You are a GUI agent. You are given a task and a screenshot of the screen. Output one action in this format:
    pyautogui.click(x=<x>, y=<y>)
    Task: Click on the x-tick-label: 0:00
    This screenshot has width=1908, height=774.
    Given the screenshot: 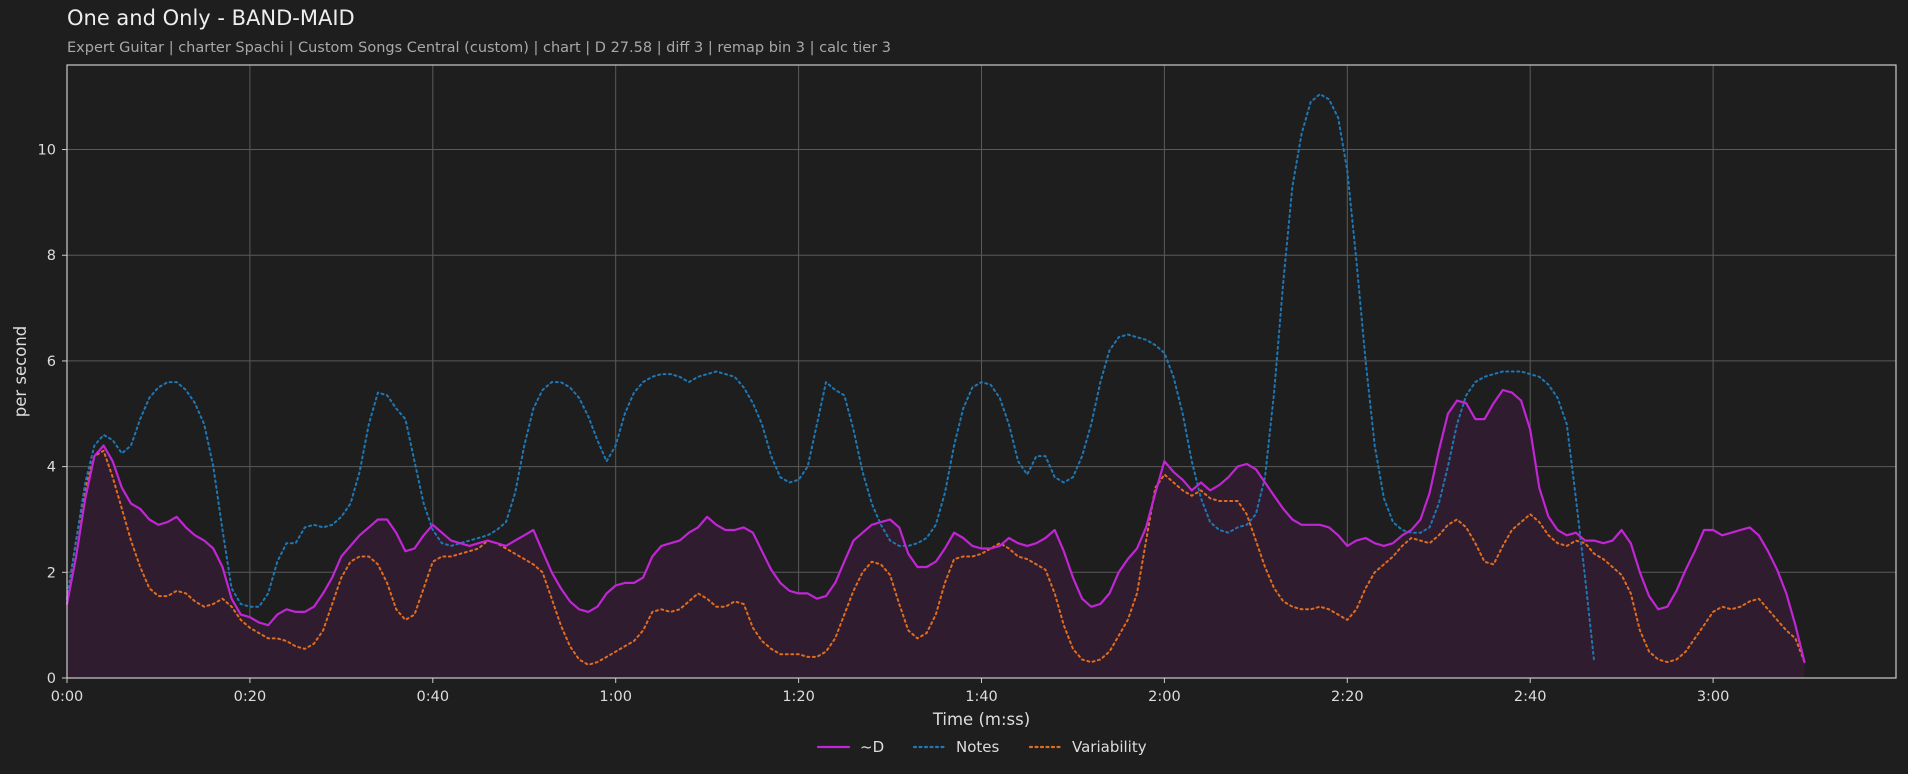 What is the action you would take?
    pyautogui.click(x=67, y=697)
    